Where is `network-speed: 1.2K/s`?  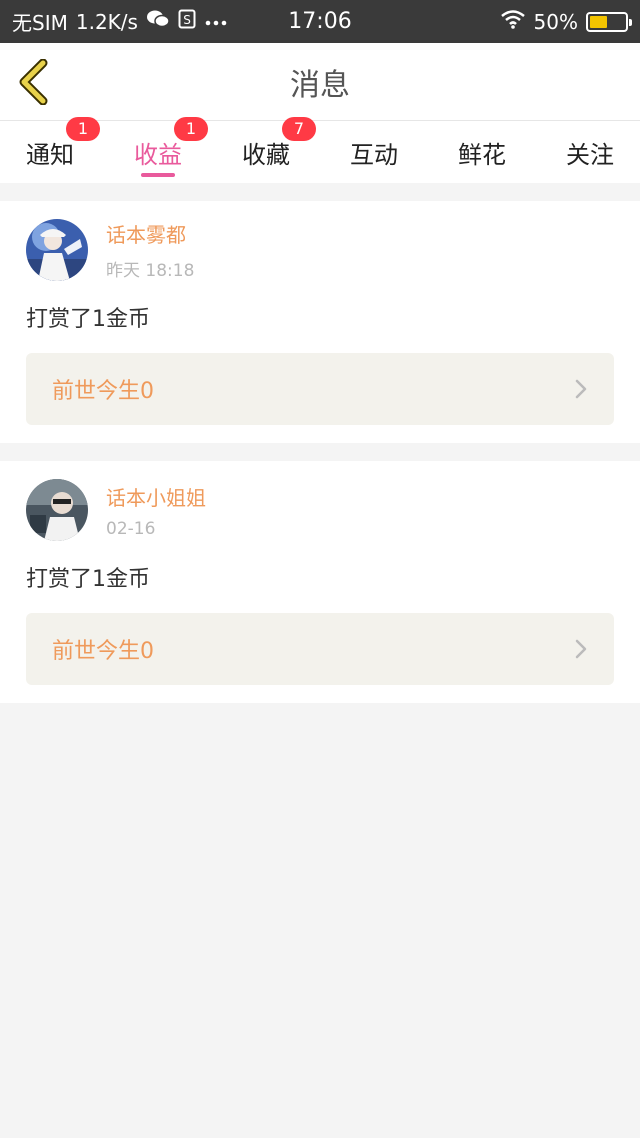 network-speed: 1.2K/s is located at coordinates (106, 21).